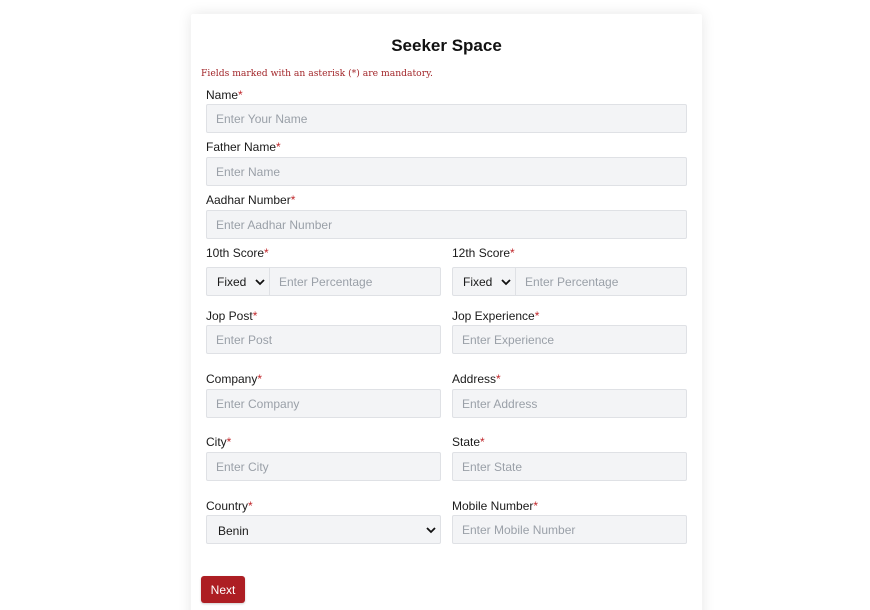 This screenshot has height=610, width=870. I want to click on score10-combo: Fixed, so click(323, 281).